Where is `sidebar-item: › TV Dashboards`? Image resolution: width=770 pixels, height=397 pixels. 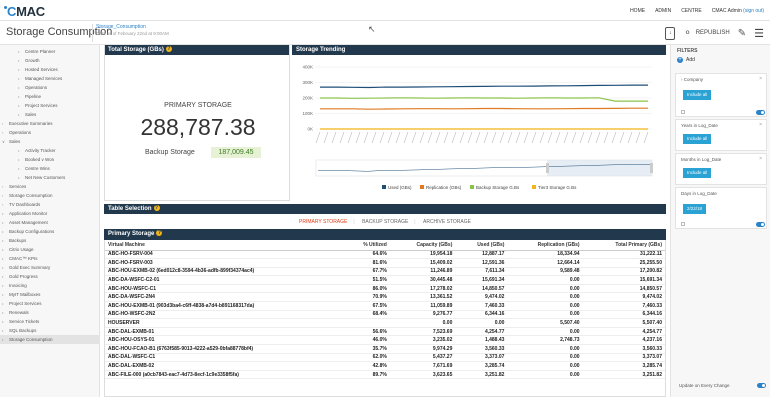
sidebar-item: › TV Dashboards is located at coordinates (49, 204).